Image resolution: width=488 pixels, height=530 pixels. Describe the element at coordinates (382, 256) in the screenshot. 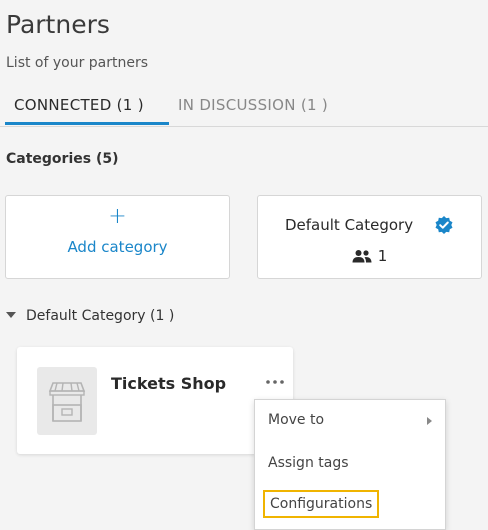

I see `partner-count: 1` at that location.